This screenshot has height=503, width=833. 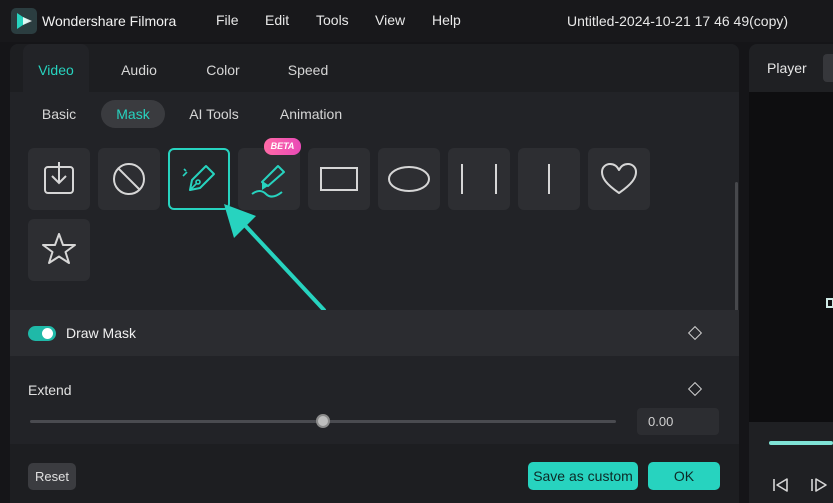 I want to click on tab-video: Video, so click(x=56, y=68).